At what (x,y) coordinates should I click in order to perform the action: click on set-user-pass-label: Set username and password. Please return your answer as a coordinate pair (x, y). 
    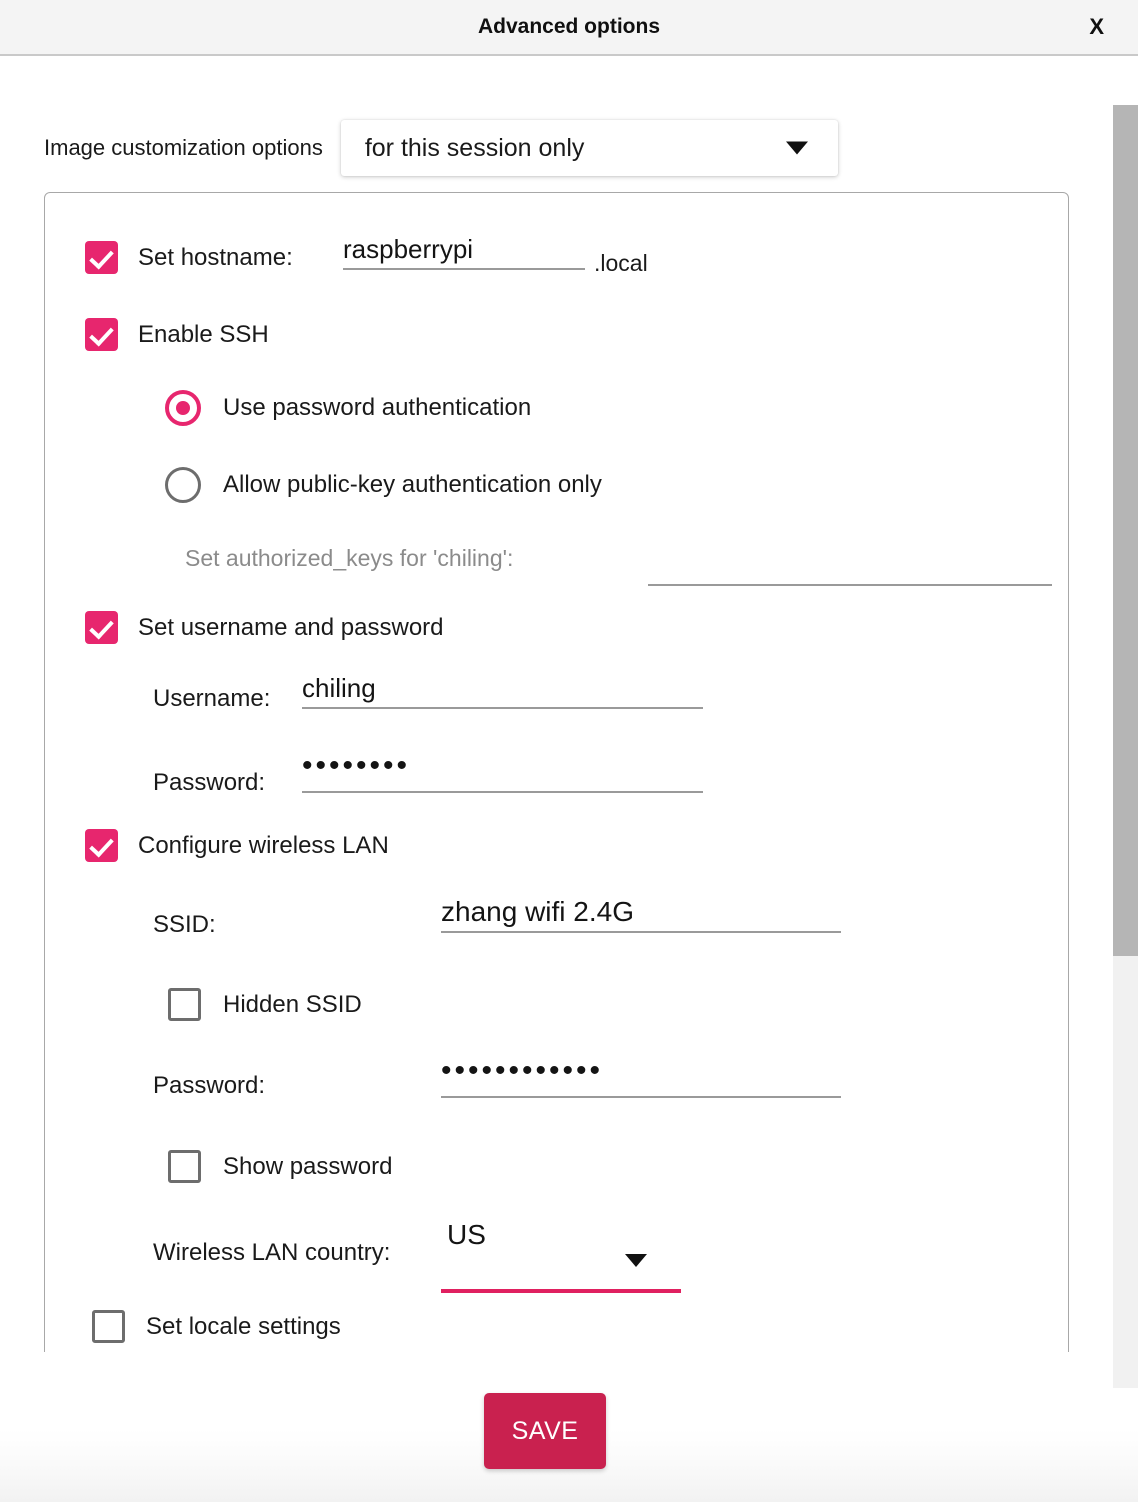
    Looking at the image, I should click on (291, 627).